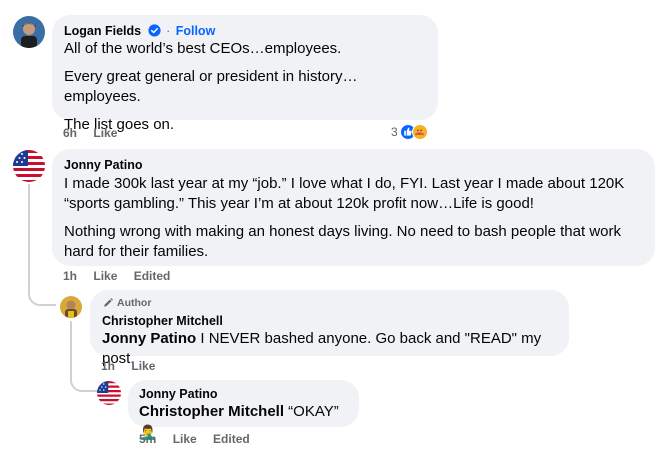  Describe the element at coordinates (201, 439) in the screenshot. I see `reply-actions: 5m Like Edited` at that location.